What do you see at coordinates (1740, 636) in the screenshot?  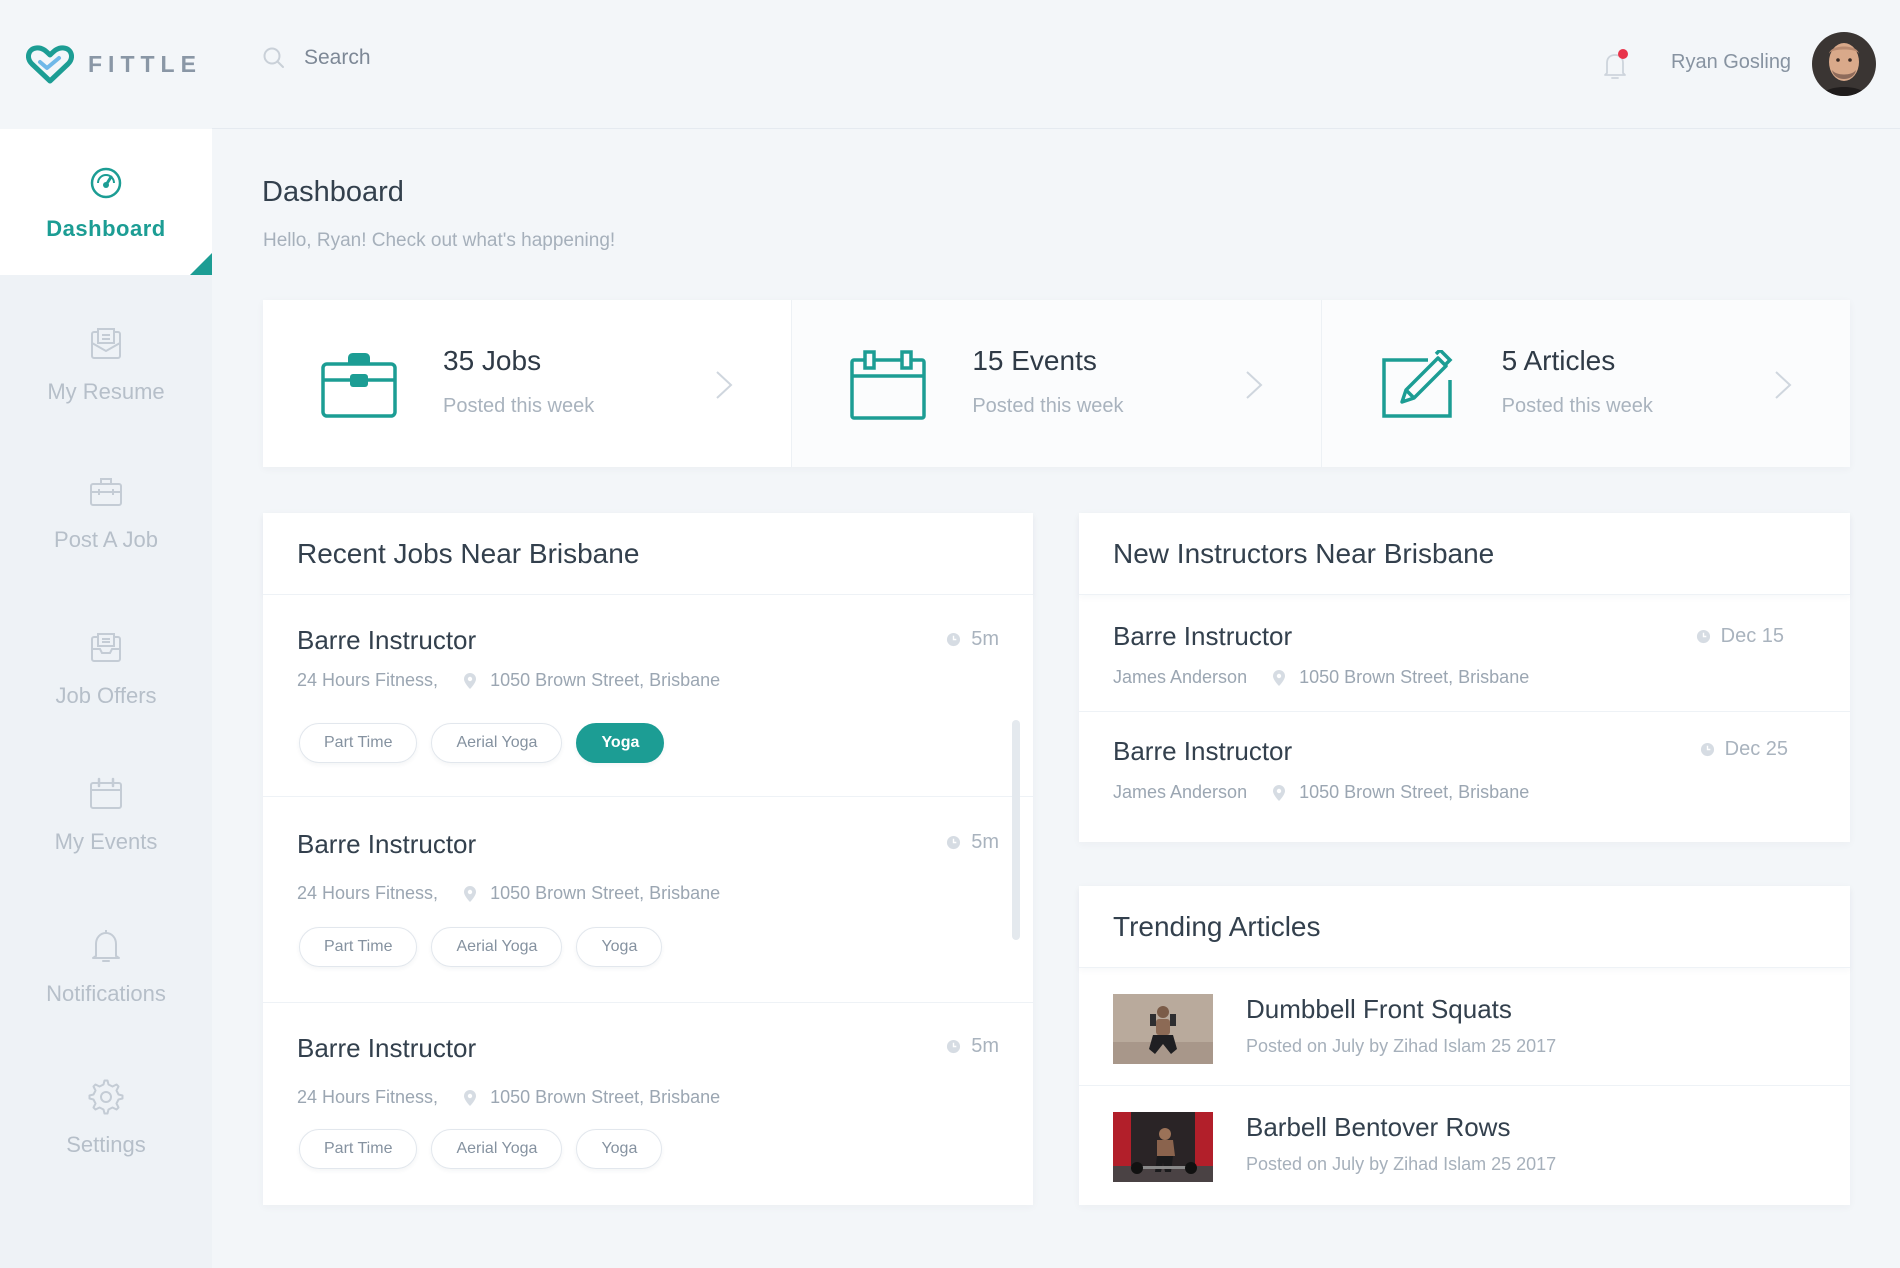 I see `instructor-date: Dec 15` at bounding box center [1740, 636].